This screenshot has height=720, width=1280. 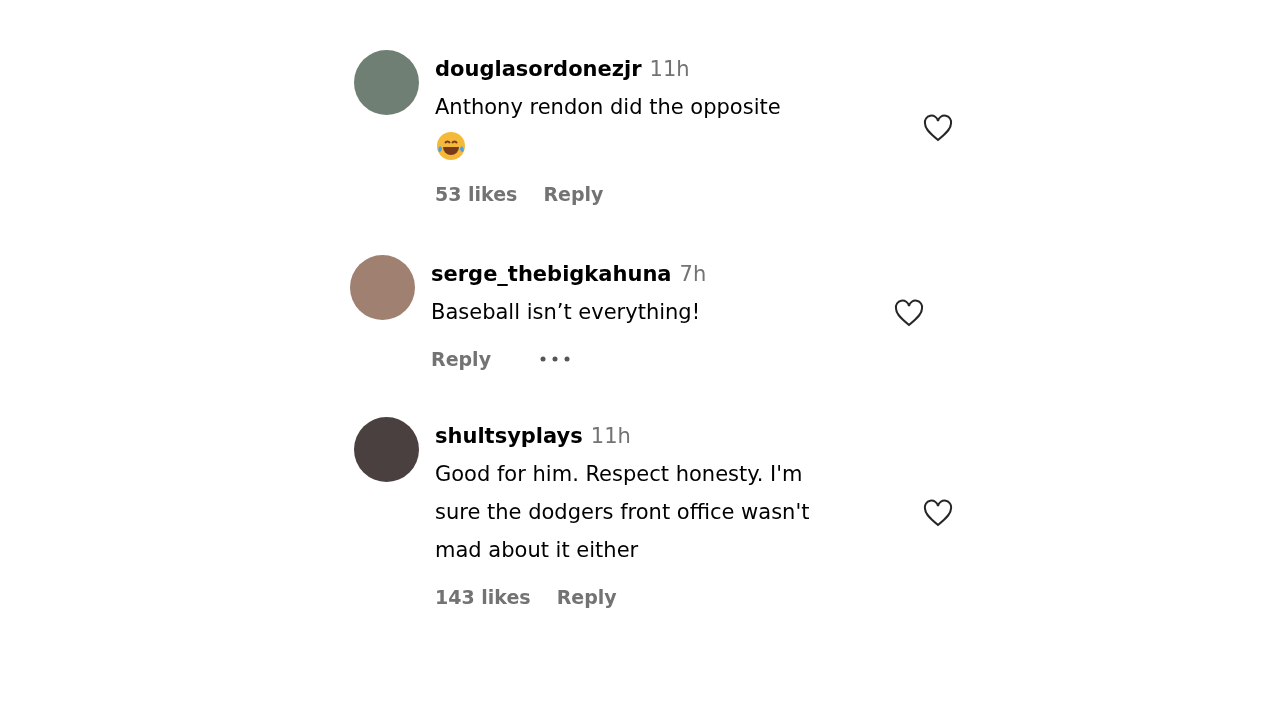 I want to click on comment-time: 7h, so click(x=693, y=274).